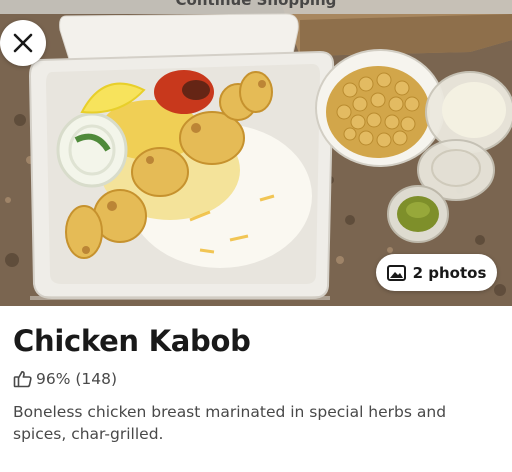  I want to click on page-header-partial-title: Continue Shopping, so click(256, 4).